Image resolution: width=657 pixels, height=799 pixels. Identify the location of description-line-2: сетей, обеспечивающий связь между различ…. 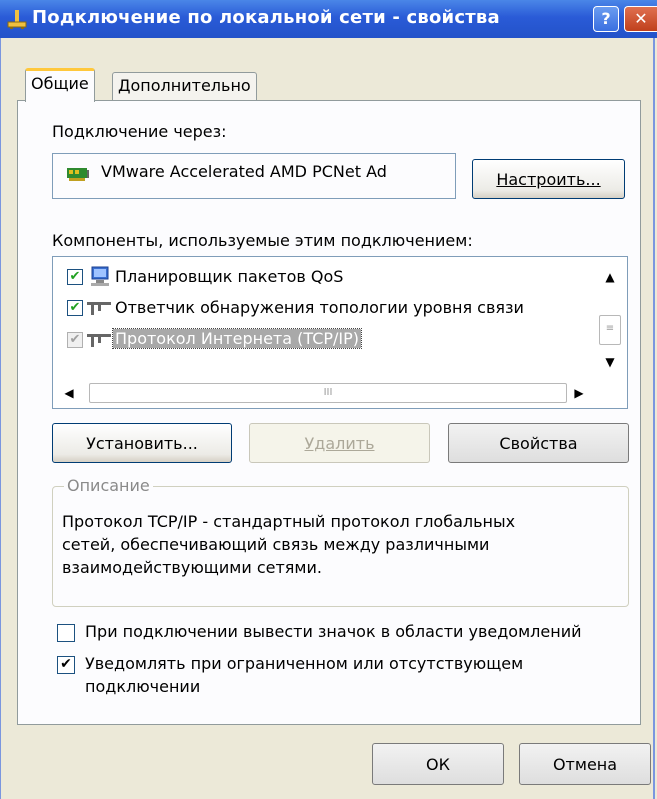
(276, 544).